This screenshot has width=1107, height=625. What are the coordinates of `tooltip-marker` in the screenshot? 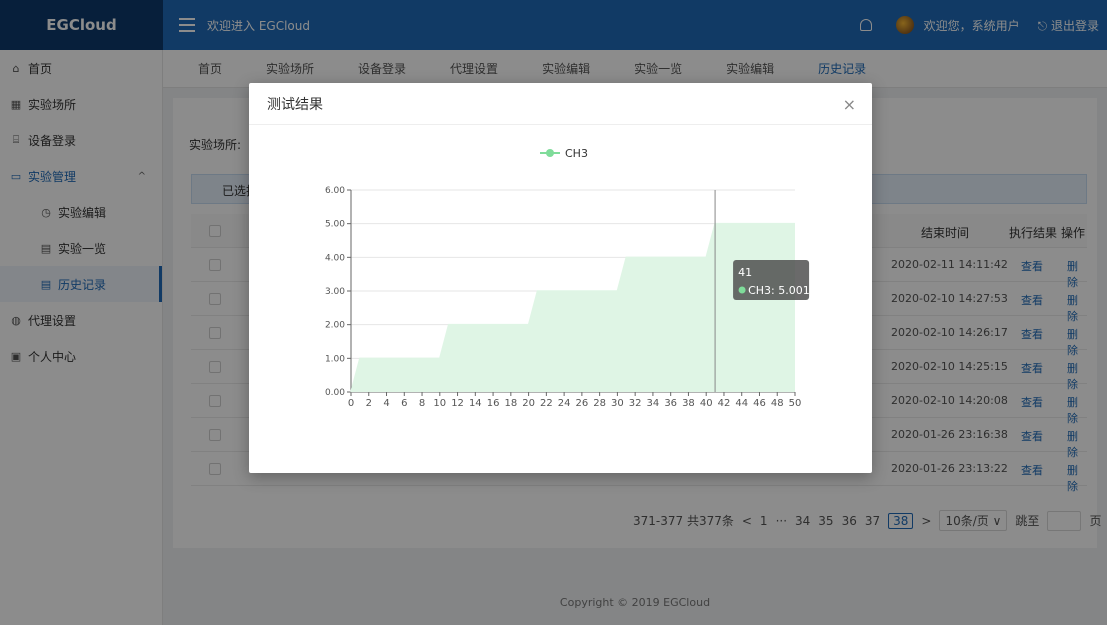 It's located at (742, 290).